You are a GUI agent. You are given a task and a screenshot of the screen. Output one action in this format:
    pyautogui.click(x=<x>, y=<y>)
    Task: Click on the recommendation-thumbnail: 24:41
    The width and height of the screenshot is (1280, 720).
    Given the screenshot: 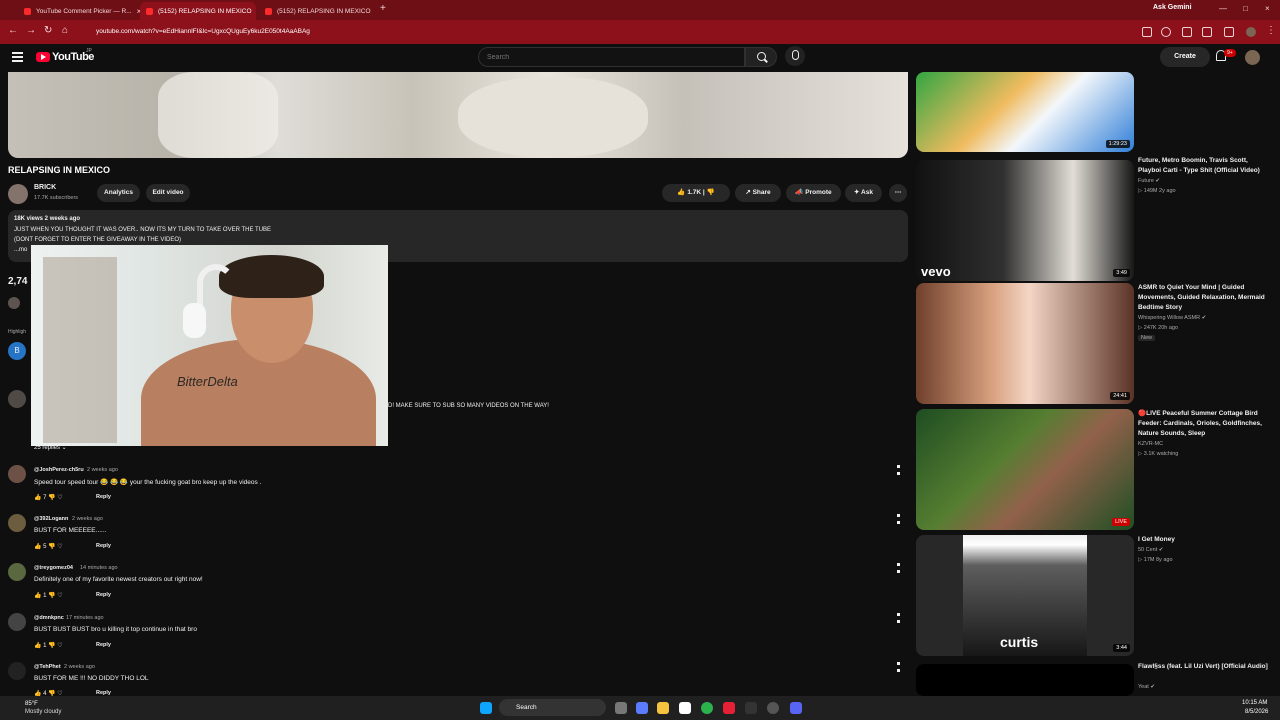 What is the action you would take?
    pyautogui.click(x=1025, y=343)
    